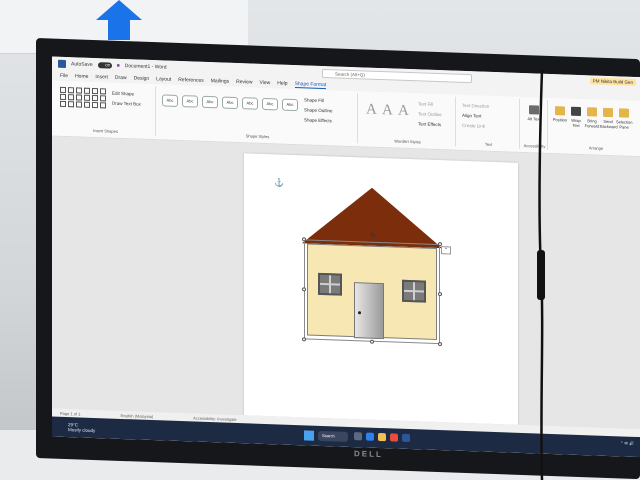 The width and height of the screenshot is (640, 480). What do you see at coordinates (250, 103) in the screenshot?
I see `shape-style-5: Abc` at bounding box center [250, 103].